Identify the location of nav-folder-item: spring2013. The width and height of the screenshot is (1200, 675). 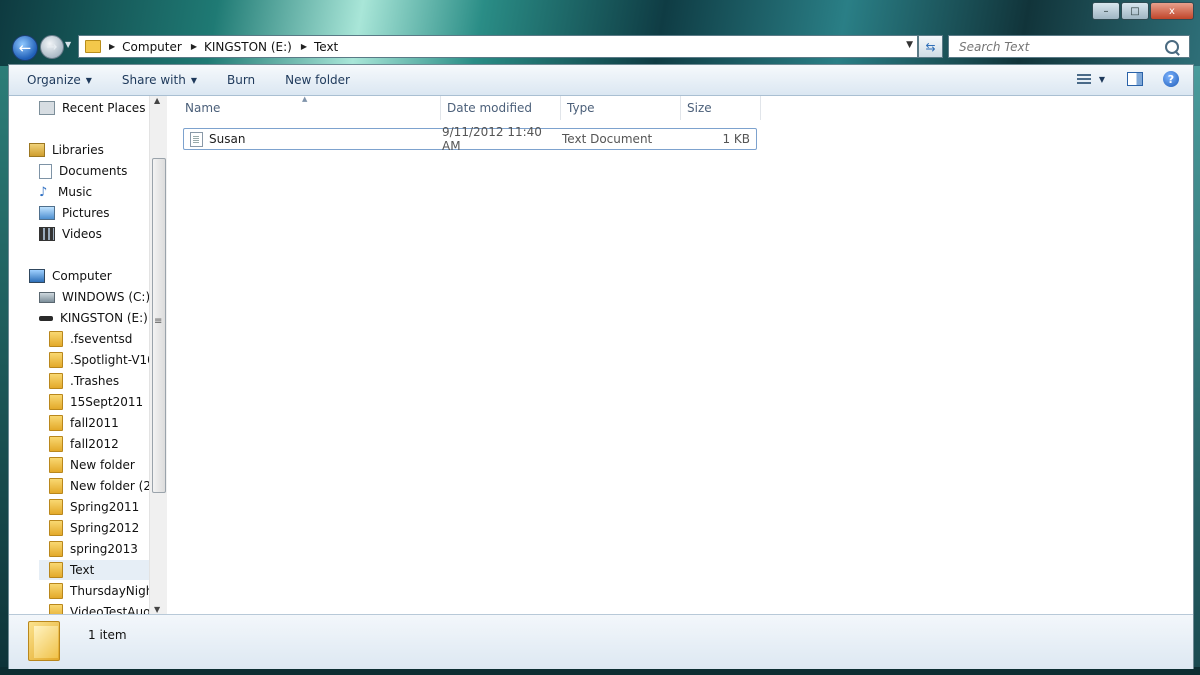
(93, 549).